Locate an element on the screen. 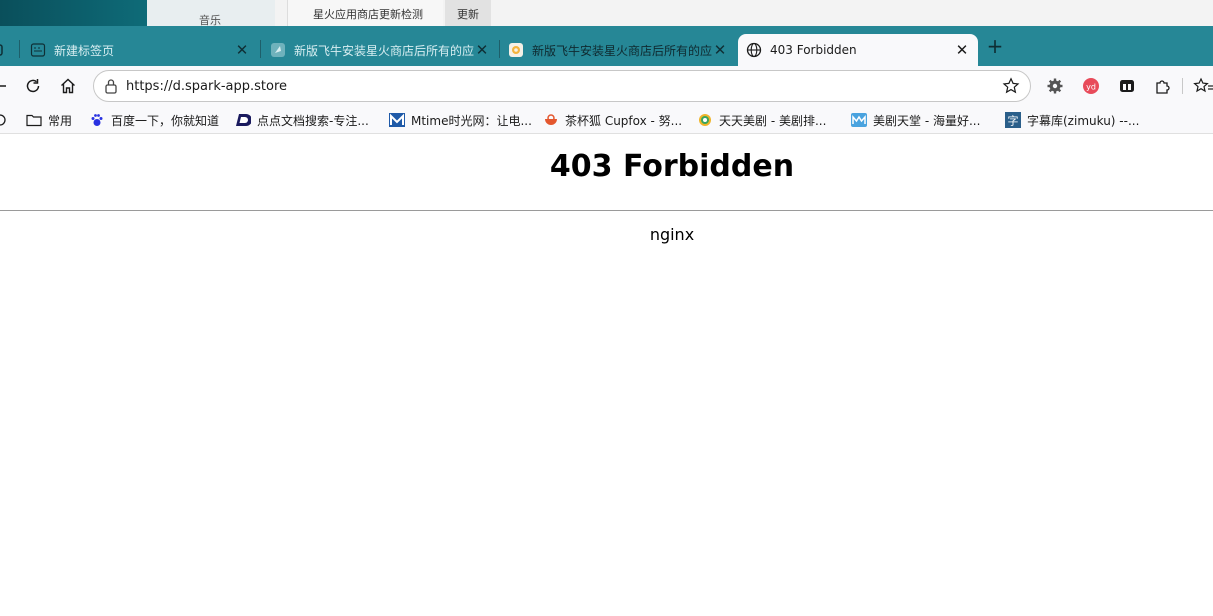 The image size is (1213, 616). reload-icon is located at coordinates (33, 86).